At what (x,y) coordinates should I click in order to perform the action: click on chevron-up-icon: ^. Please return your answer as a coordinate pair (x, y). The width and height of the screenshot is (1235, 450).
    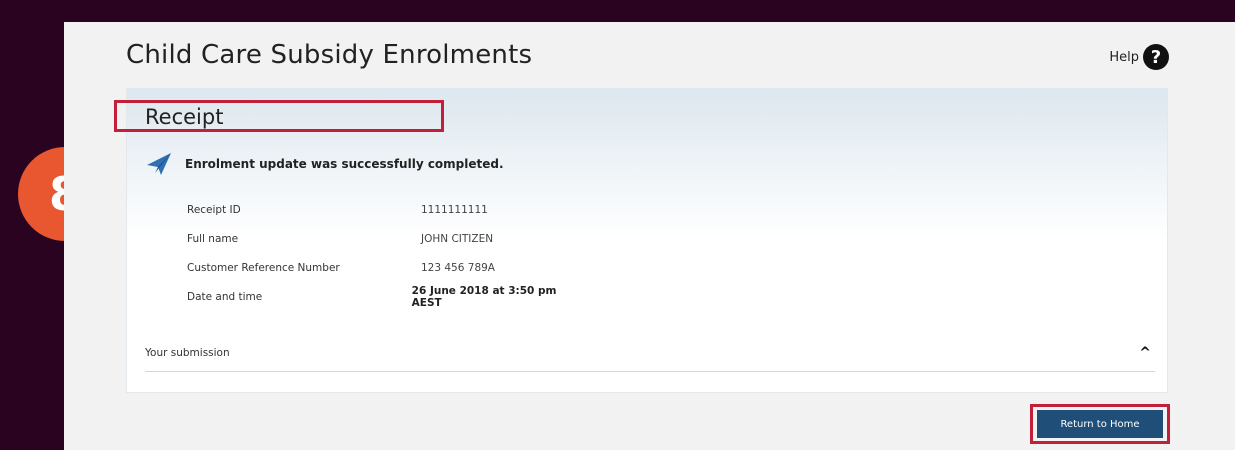
    Looking at the image, I should click on (1145, 353).